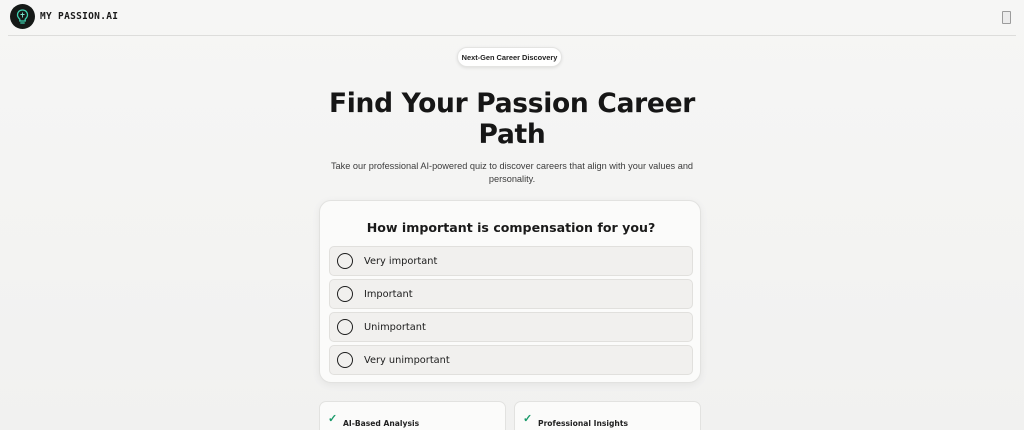 The width and height of the screenshot is (1024, 430). I want to click on brain-lightbulb-icon, so click(22, 16).